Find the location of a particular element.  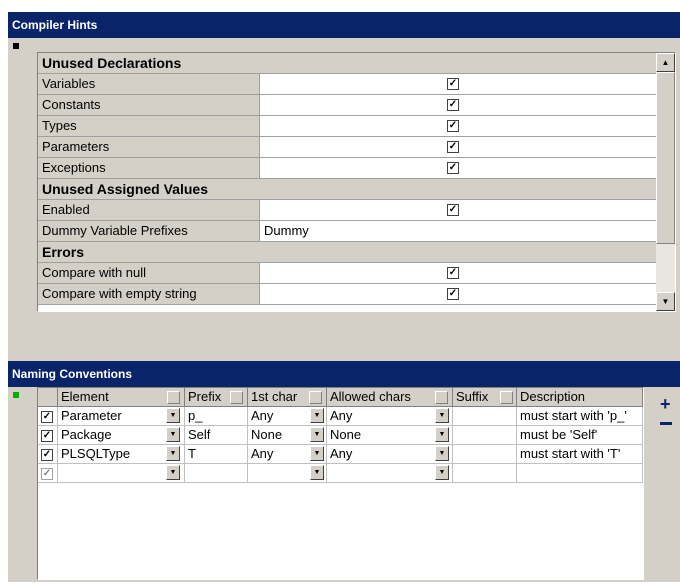

header-suffix: Suffix is located at coordinates (485, 397).